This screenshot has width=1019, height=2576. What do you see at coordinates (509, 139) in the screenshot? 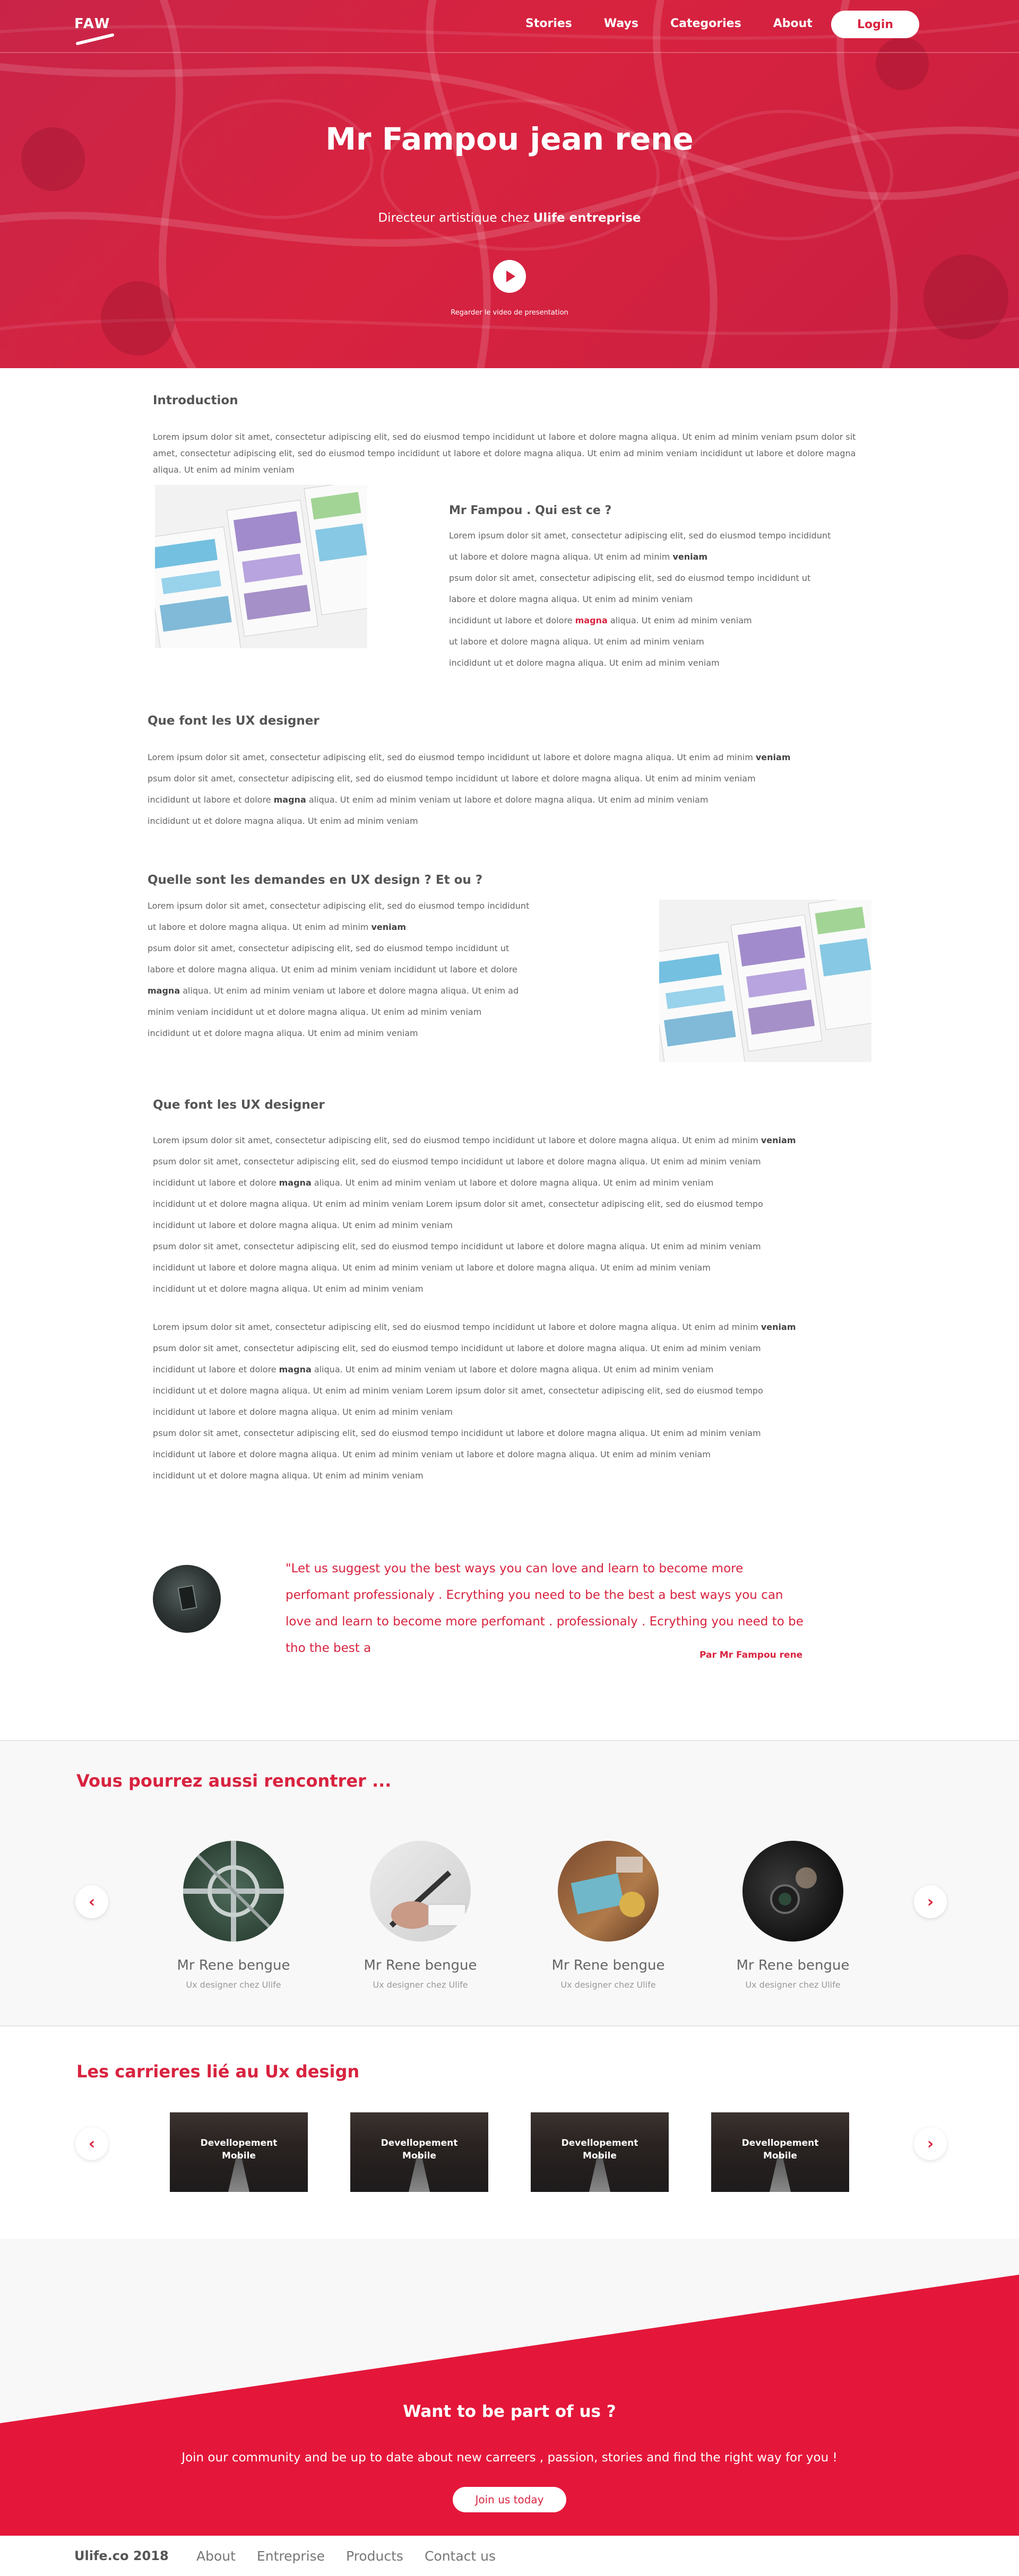
I see `hero-title: Mr Fampou jean rene` at bounding box center [509, 139].